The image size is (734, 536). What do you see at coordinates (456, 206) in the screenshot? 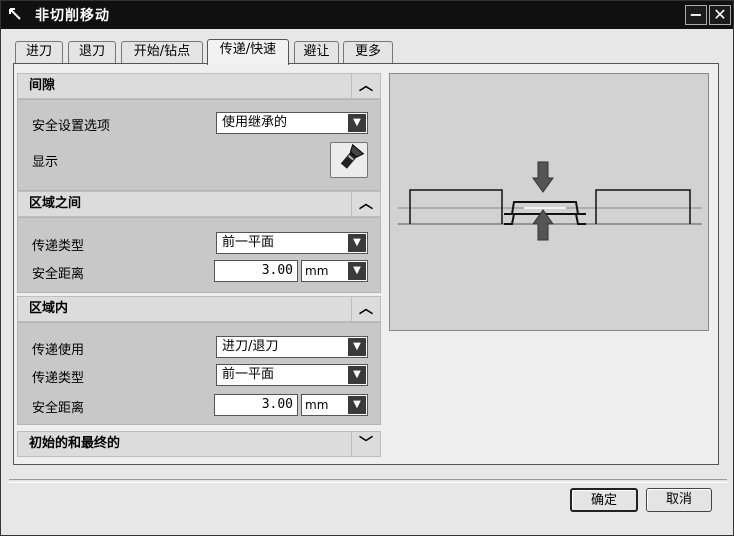
I see `left-block` at bounding box center [456, 206].